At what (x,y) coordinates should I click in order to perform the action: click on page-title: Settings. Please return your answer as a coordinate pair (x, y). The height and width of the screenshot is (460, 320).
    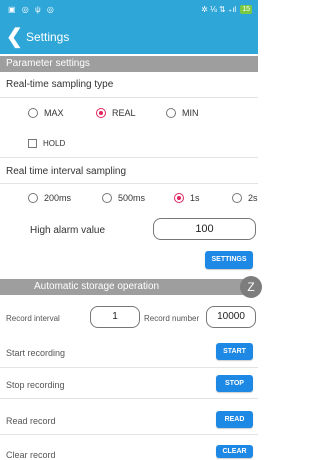
    Looking at the image, I should click on (48, 37).